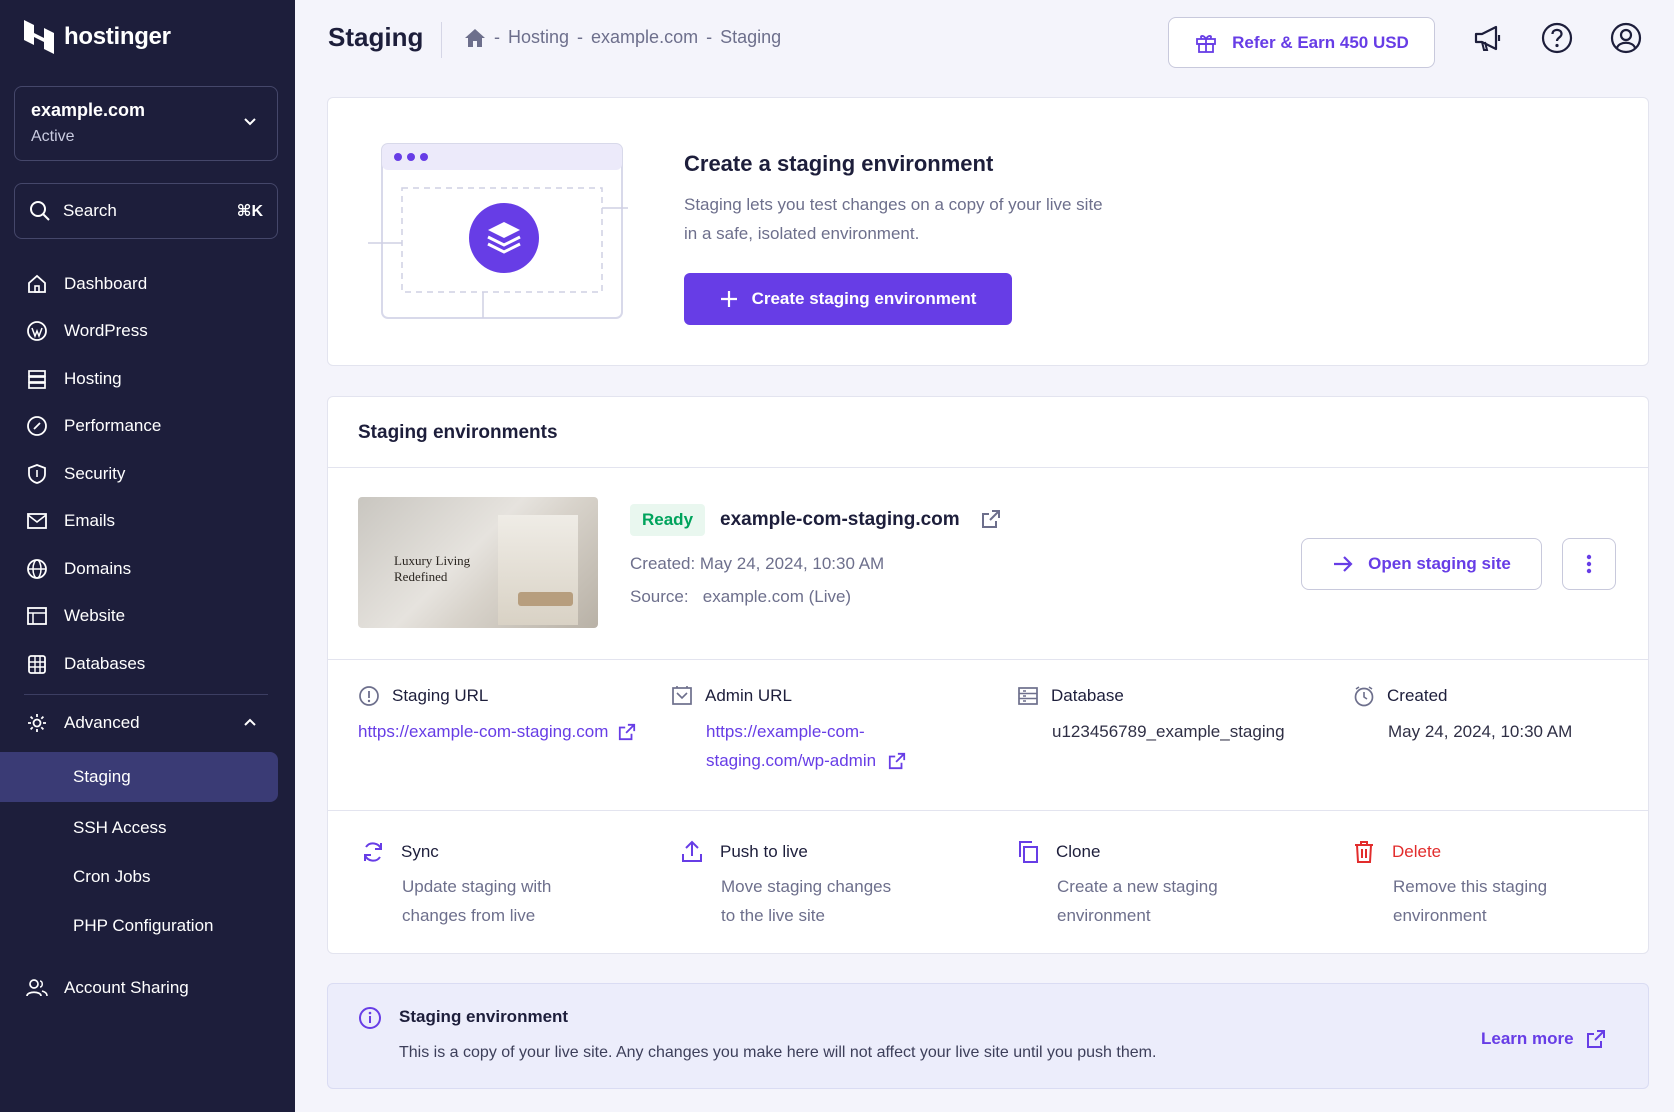 The image size is (1674, 1112). I want to click on created-date: May 24, 2024, 10:30 AM, so click(1480, 731).